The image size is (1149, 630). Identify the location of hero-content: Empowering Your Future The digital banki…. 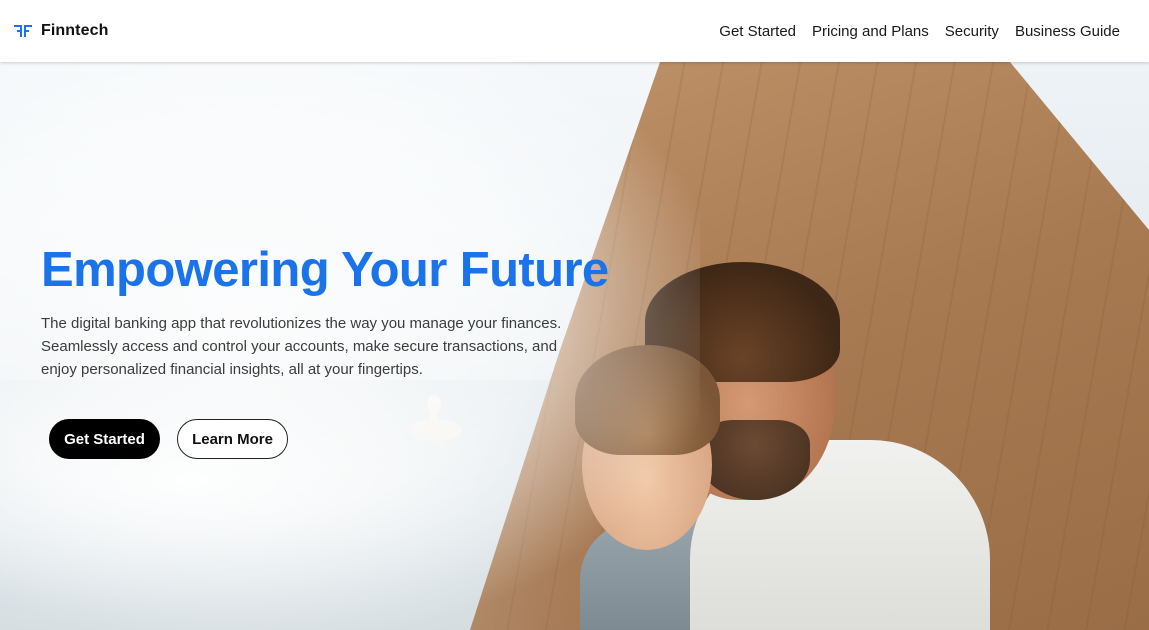
(351, 311).